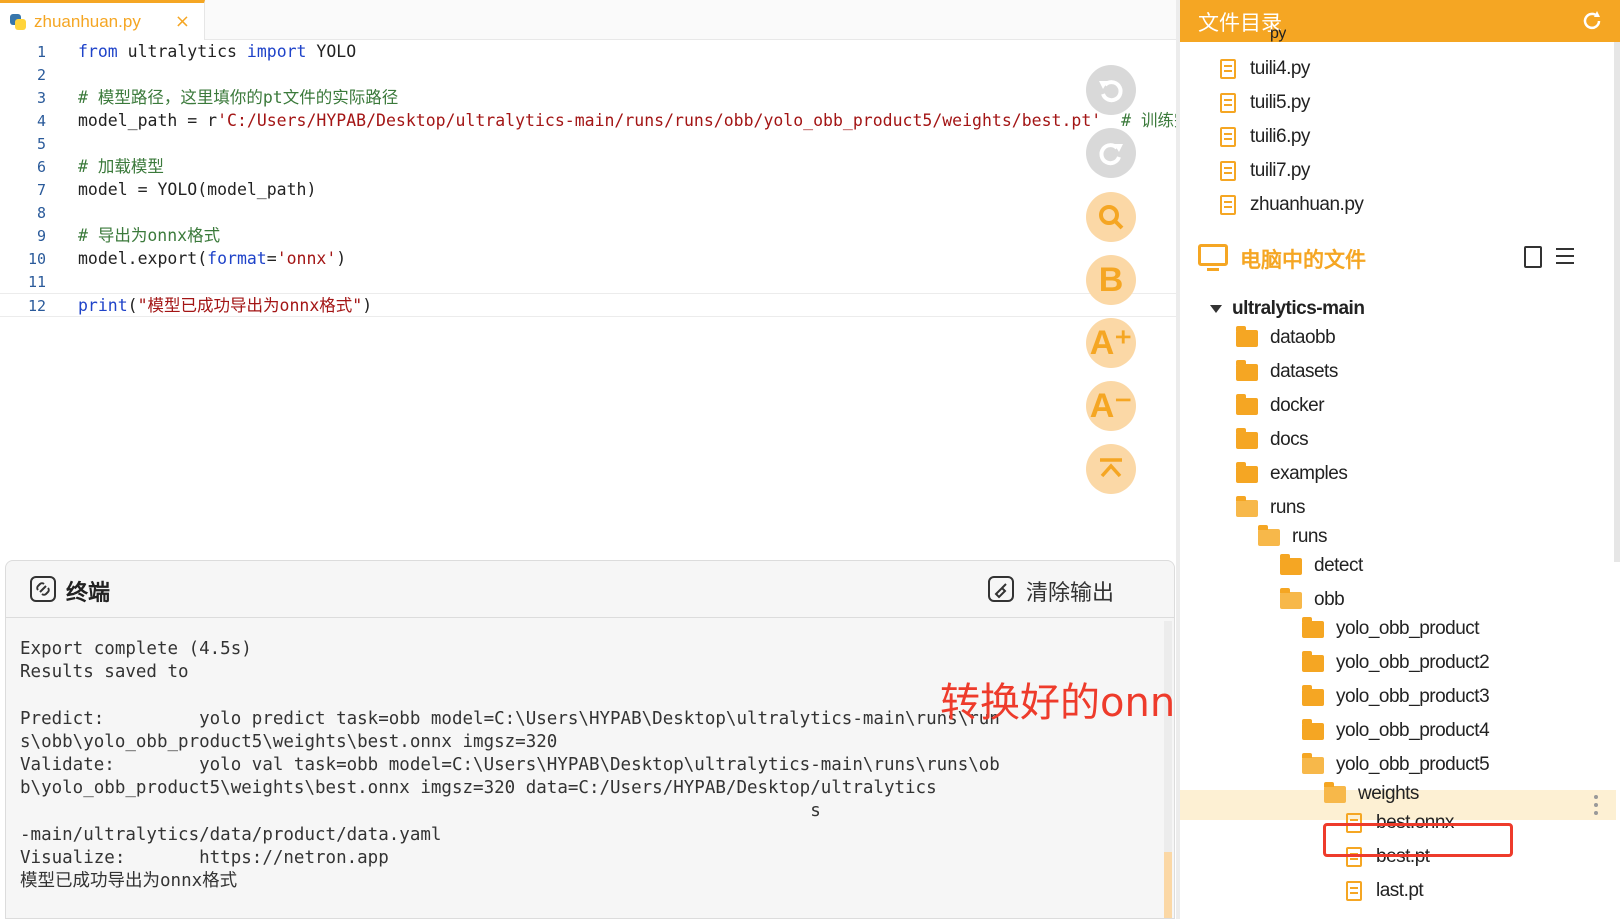 Image resolution: width=1620 pixels, height=919 pixels. Describe the element at coordinates (1111, 343) in the screenshot. I see `font-increase-icon: A⁺` at that location.